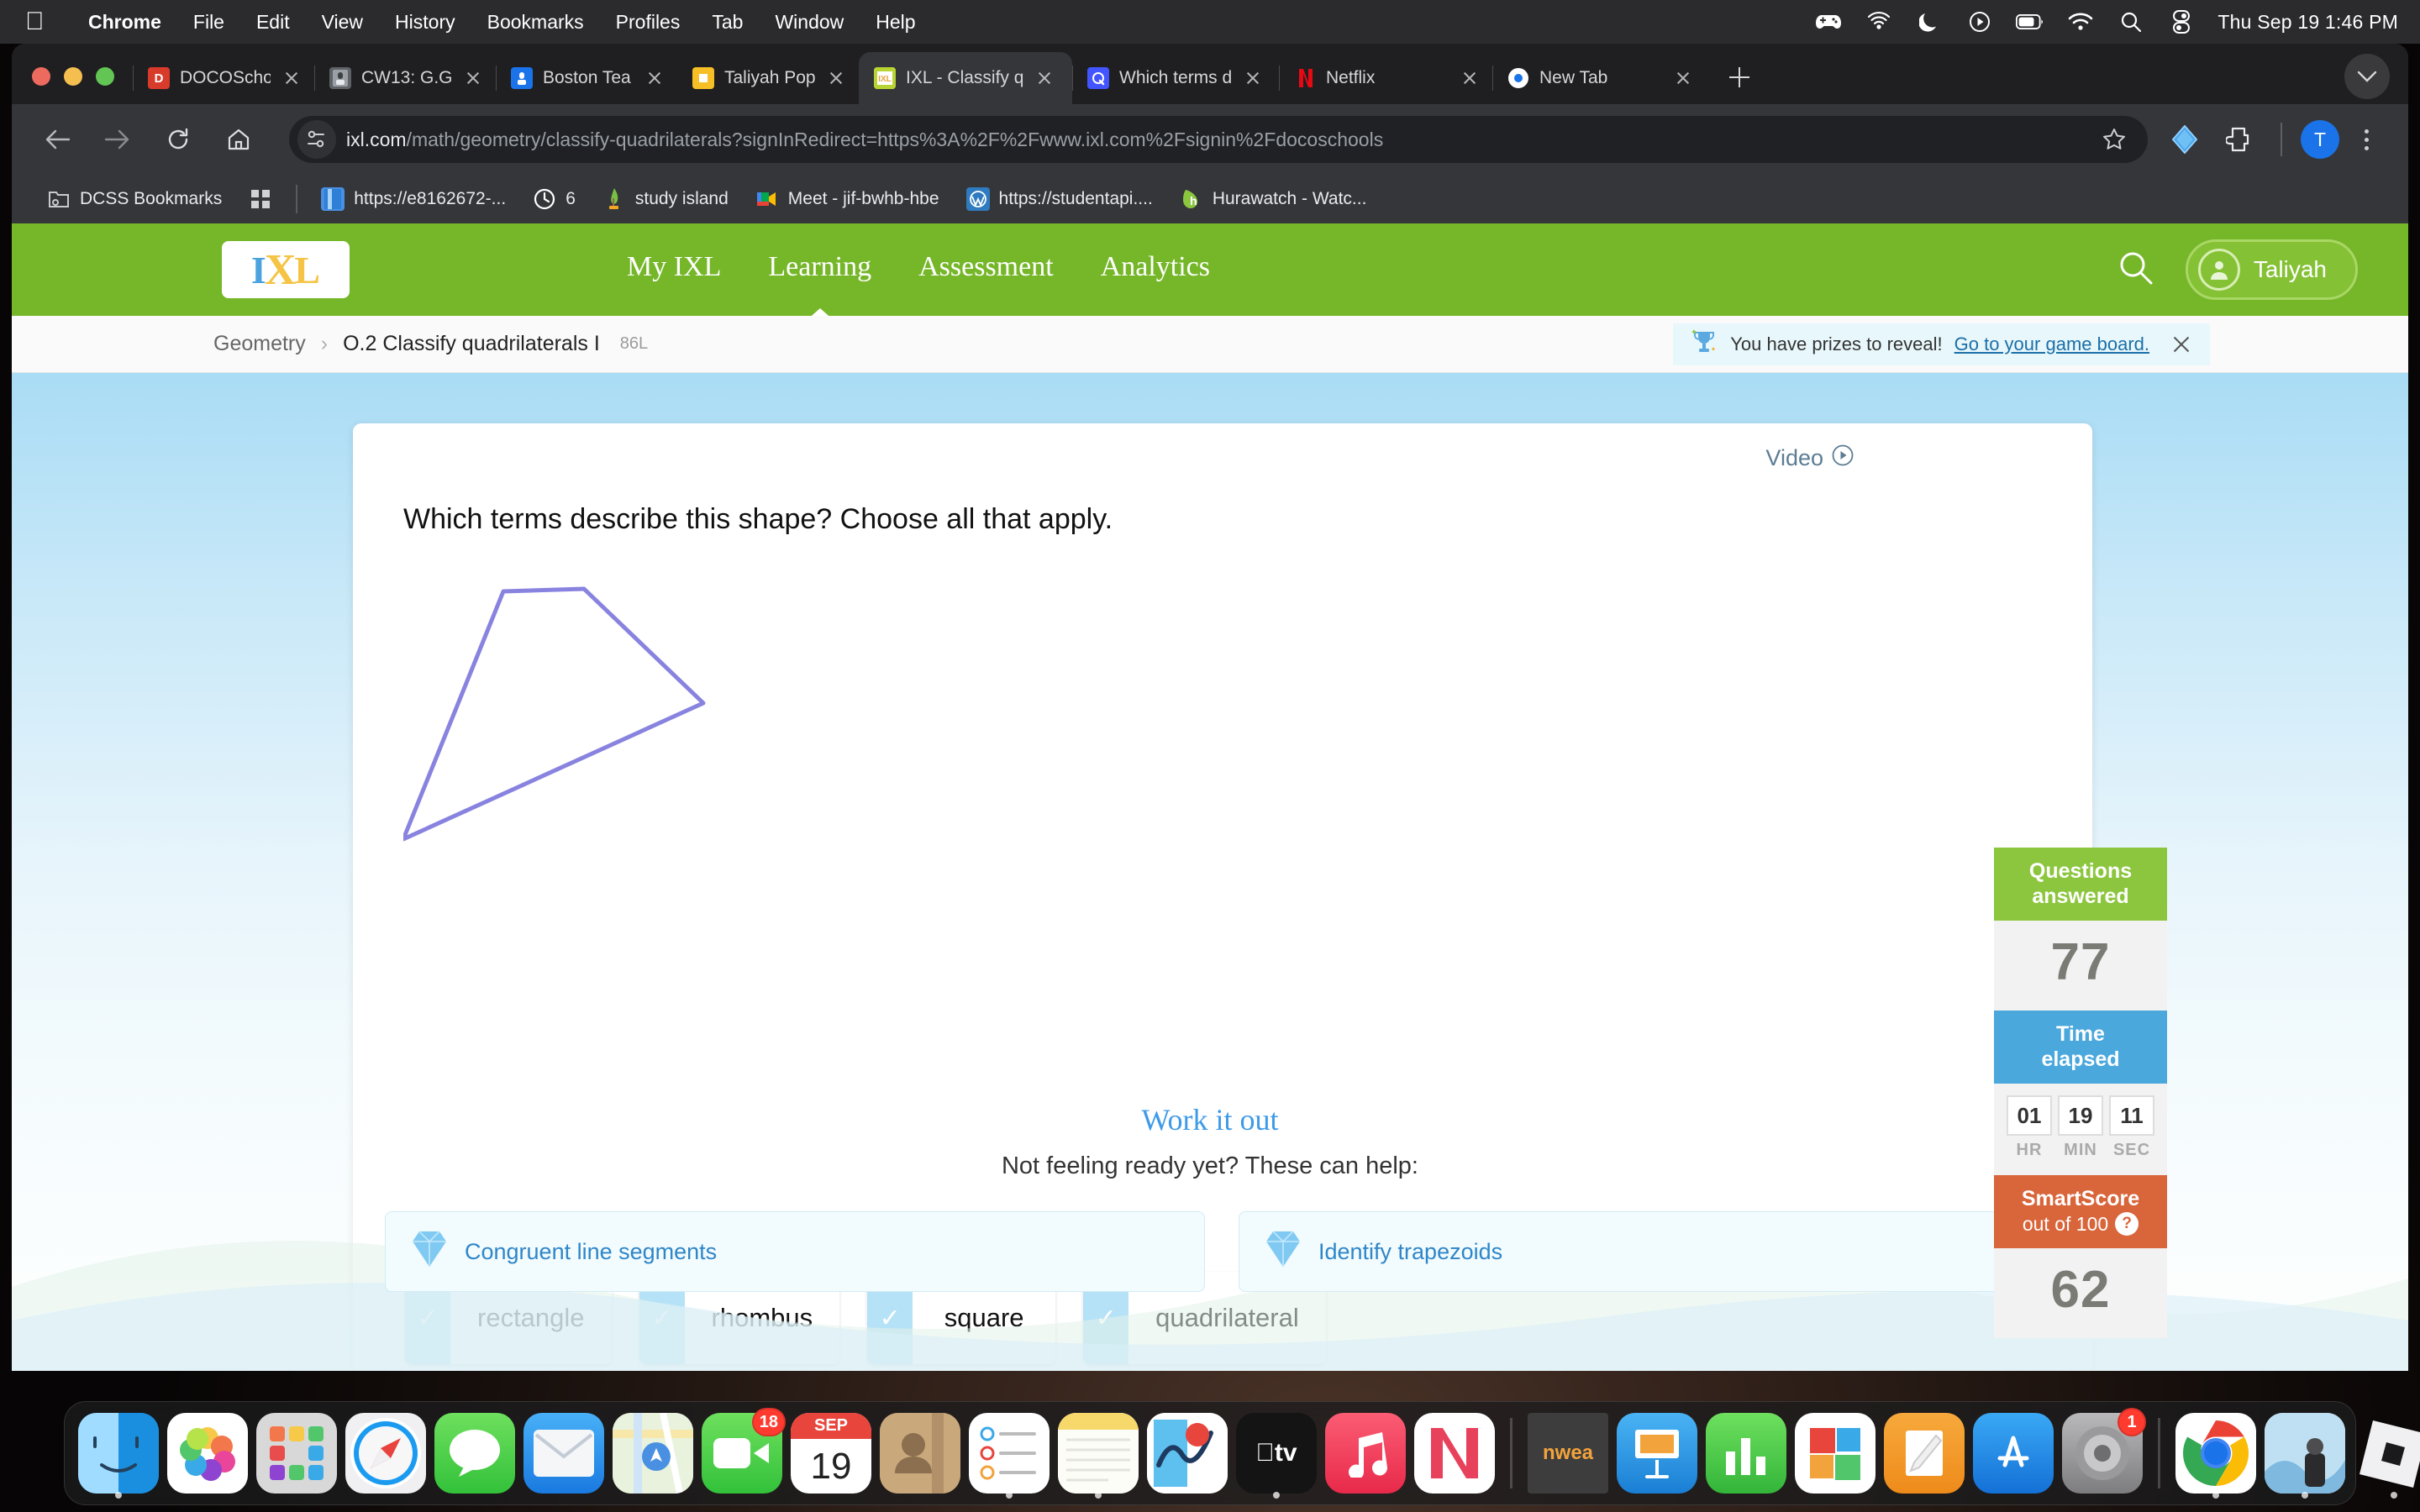 The height and width of the screenshot is (1512, 2420). What do you see at coordinates (795, 1251) in the screenshot?
I see `help-card-congruent-line-segments: Congruent line segments` at bounding box center [795, 1251].